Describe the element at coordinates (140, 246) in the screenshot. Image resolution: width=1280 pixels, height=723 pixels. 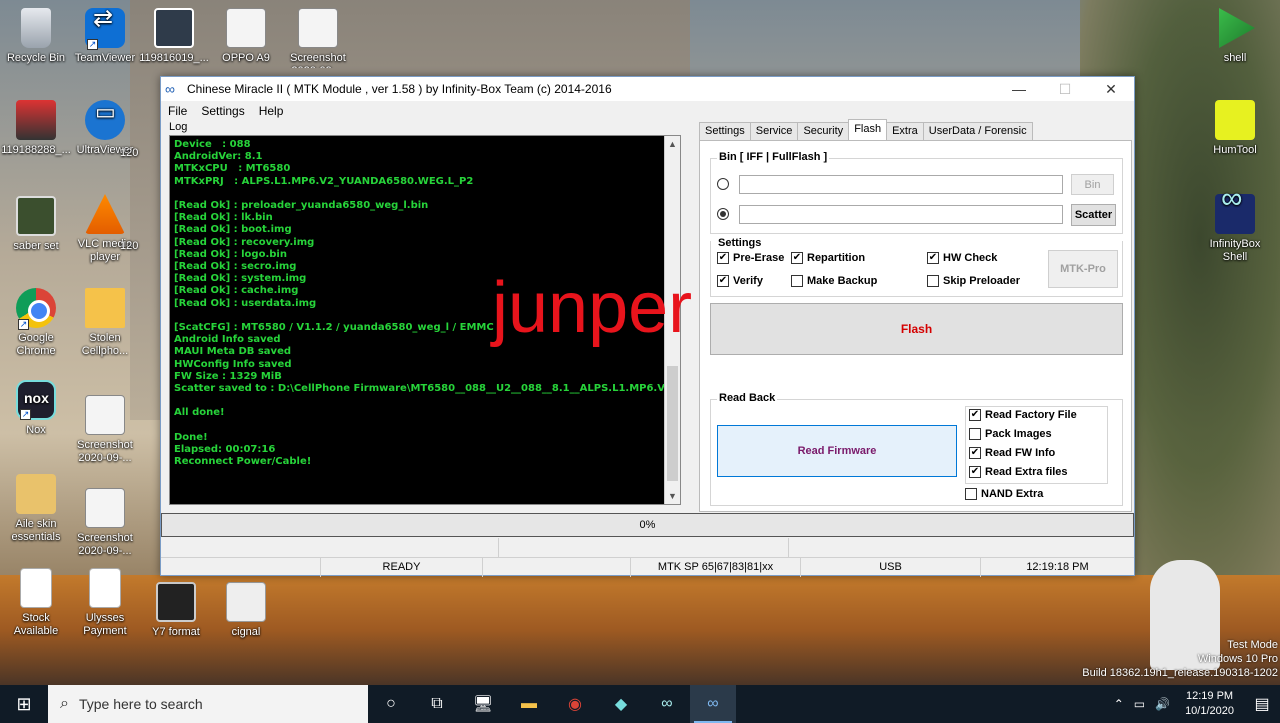
I see `desktop-icon-partial-2: 120` at that location.